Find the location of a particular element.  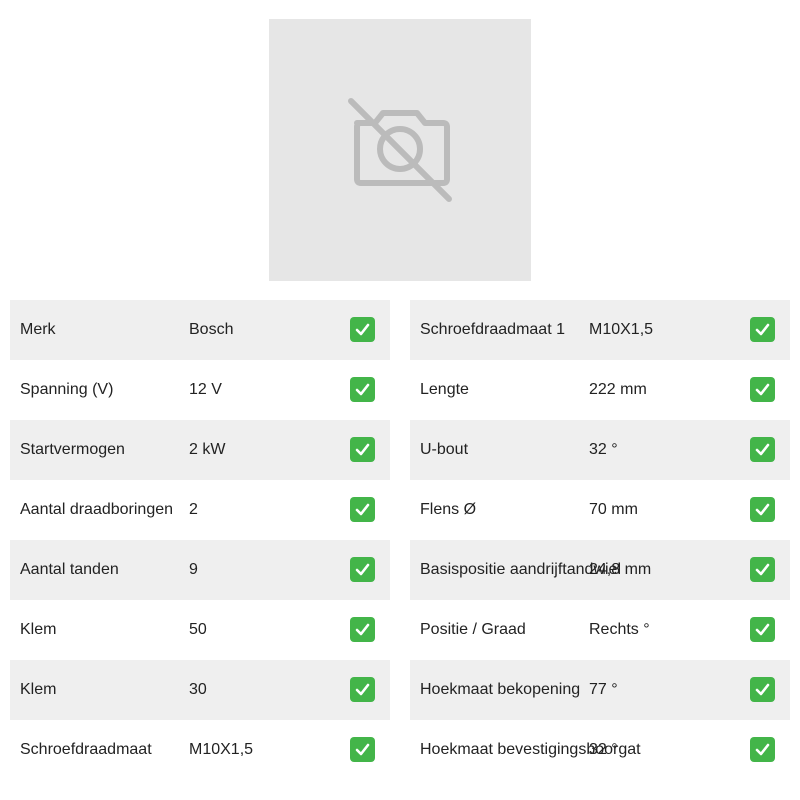

spec-row: Flens Ø 70 mm is located at coordinates (600, 510).